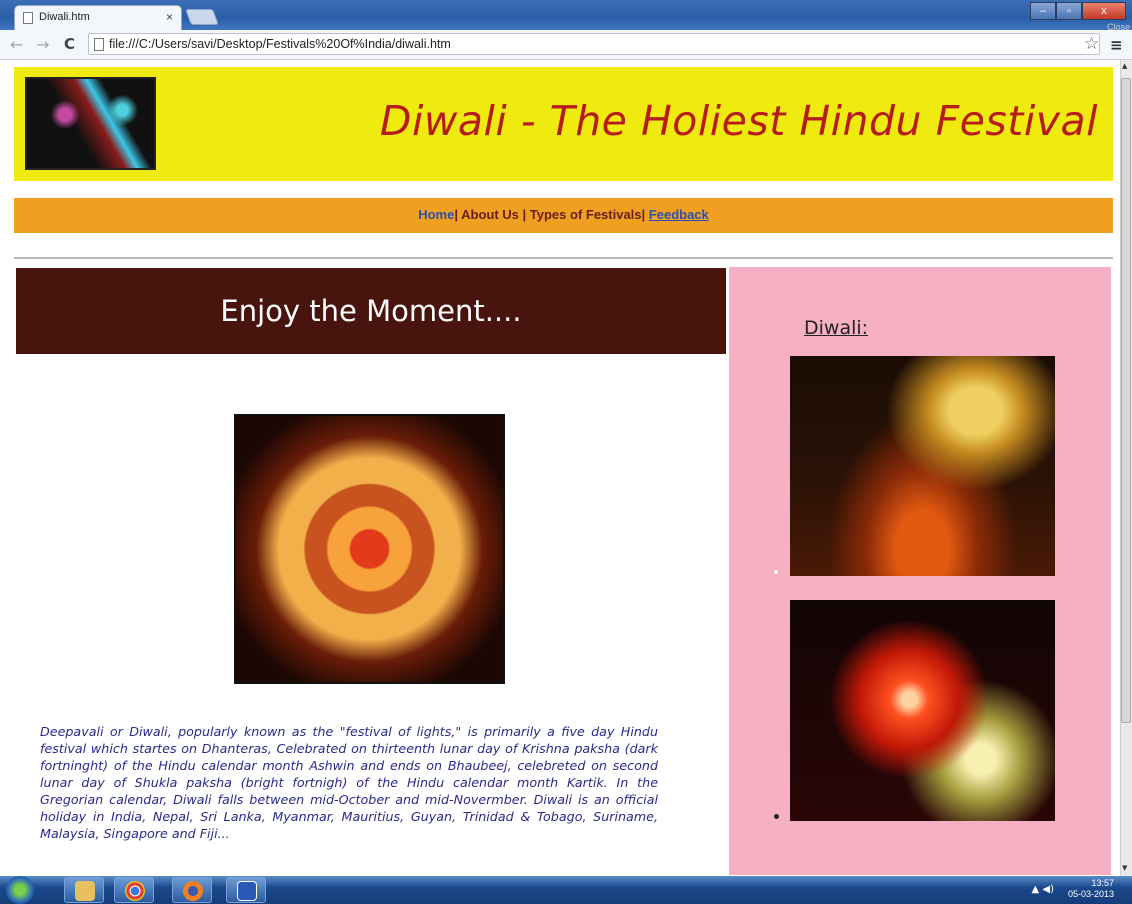  Describe the element at coordinates (169, 17) in the screenshot. I see `tab-close-icon: ×` at that location.